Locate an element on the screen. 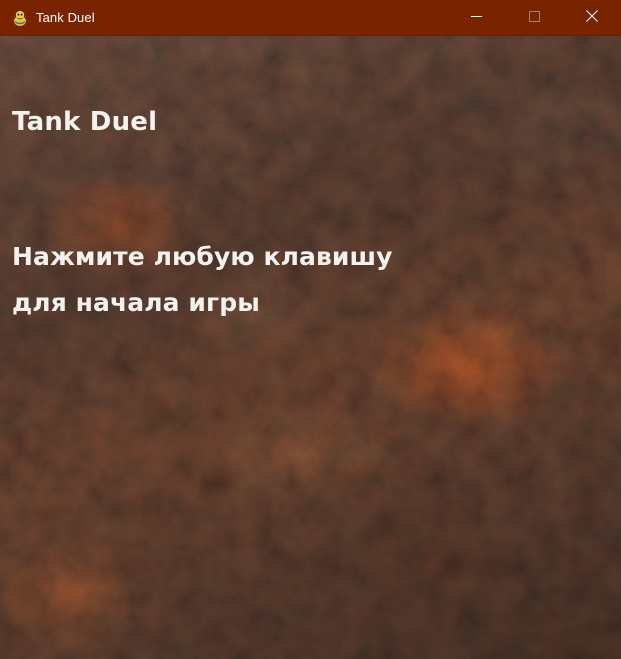 The image size is (621, 659). pygame-snake-icon is located at coordinates (20, 18).